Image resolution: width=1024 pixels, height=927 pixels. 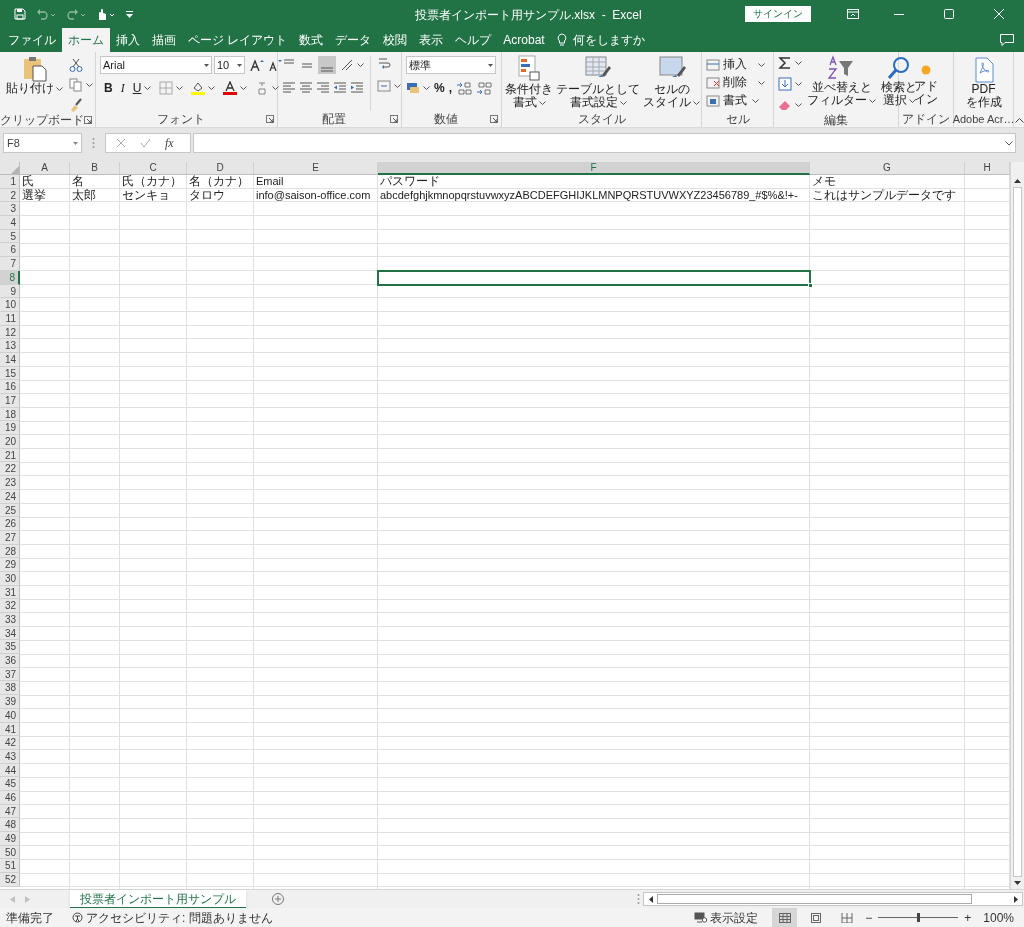 I want to click on normal-view-icon, so click(x=784, y=917).